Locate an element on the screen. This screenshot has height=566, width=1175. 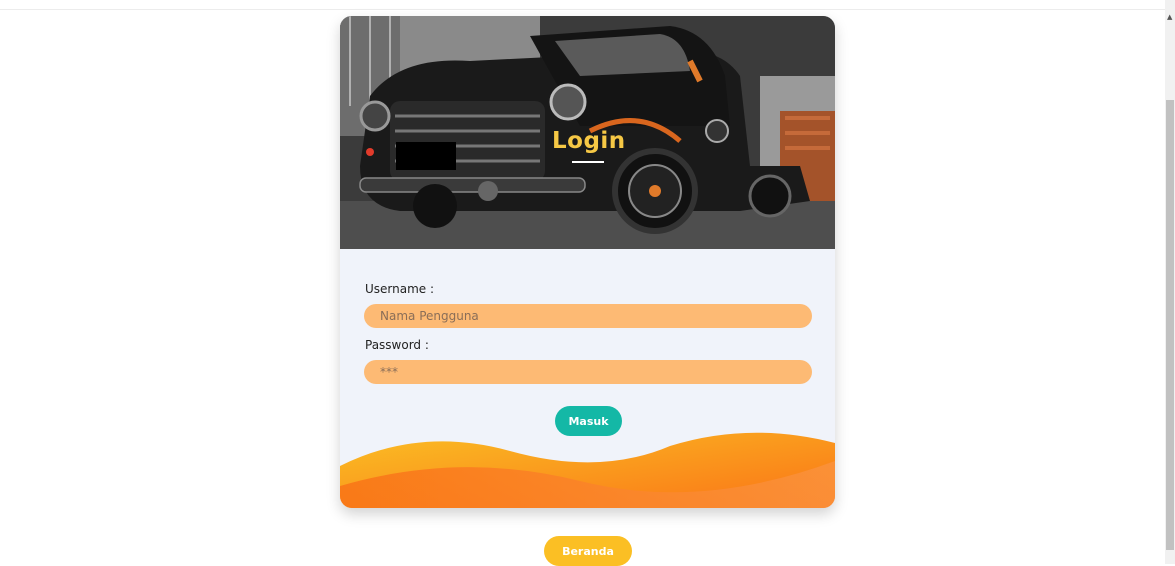
decorative-wave is located at coordinates (587, 470).